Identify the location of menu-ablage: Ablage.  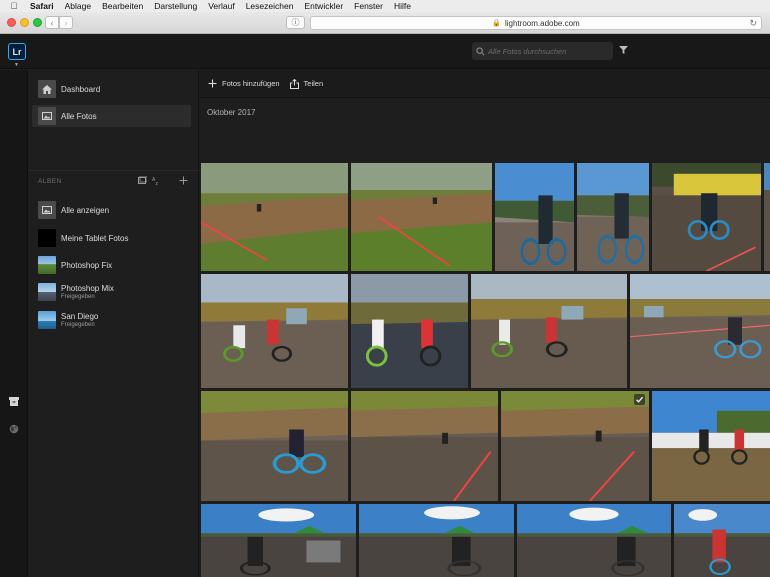
(78, 6).